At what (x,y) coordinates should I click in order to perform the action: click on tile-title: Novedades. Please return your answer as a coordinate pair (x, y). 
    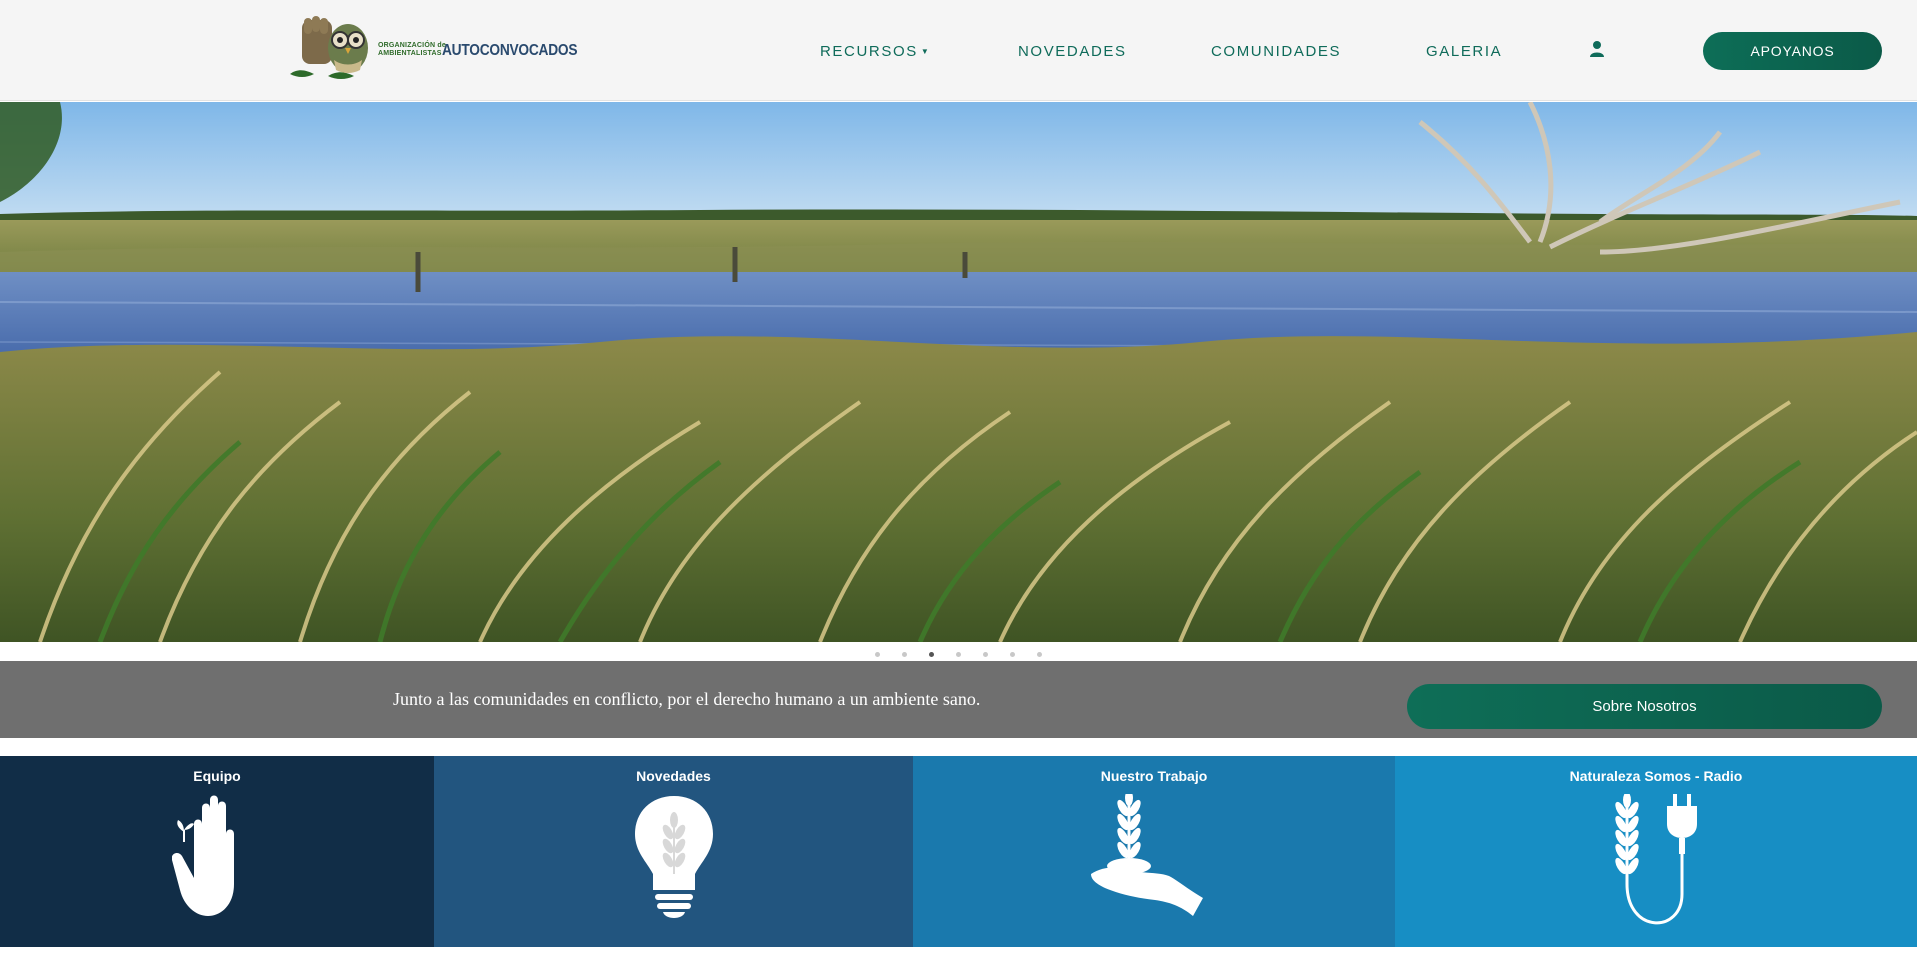
    Looking at the image, I should click on (673, 776).